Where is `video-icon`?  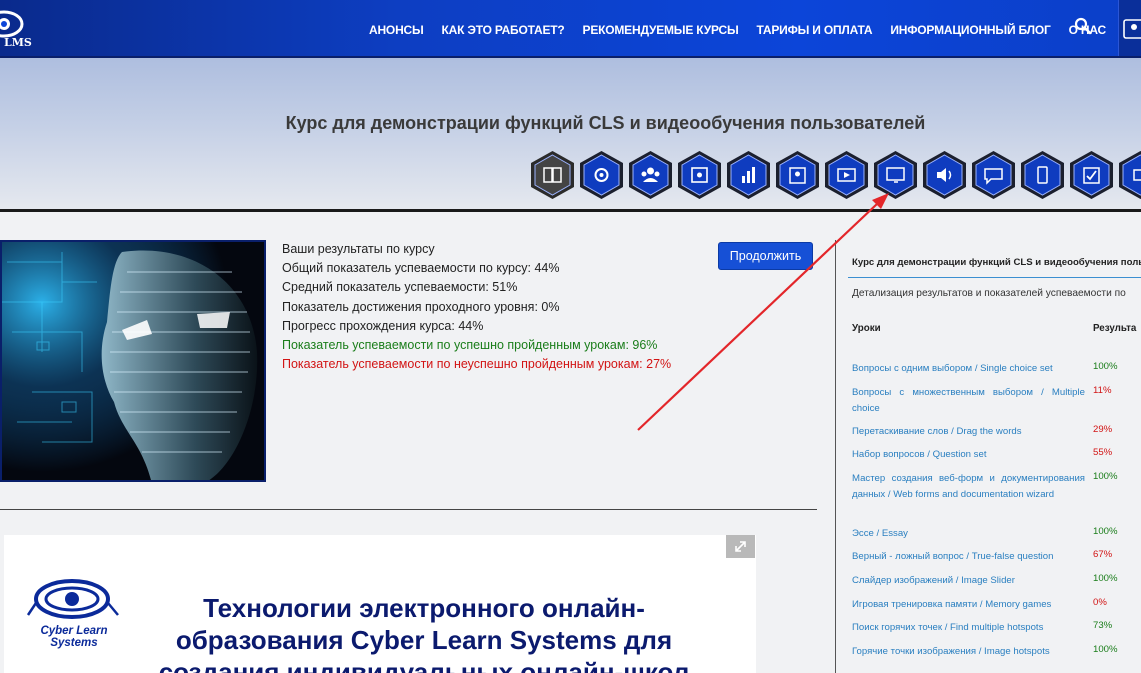
video-icon is located at coordinates (846, 175).